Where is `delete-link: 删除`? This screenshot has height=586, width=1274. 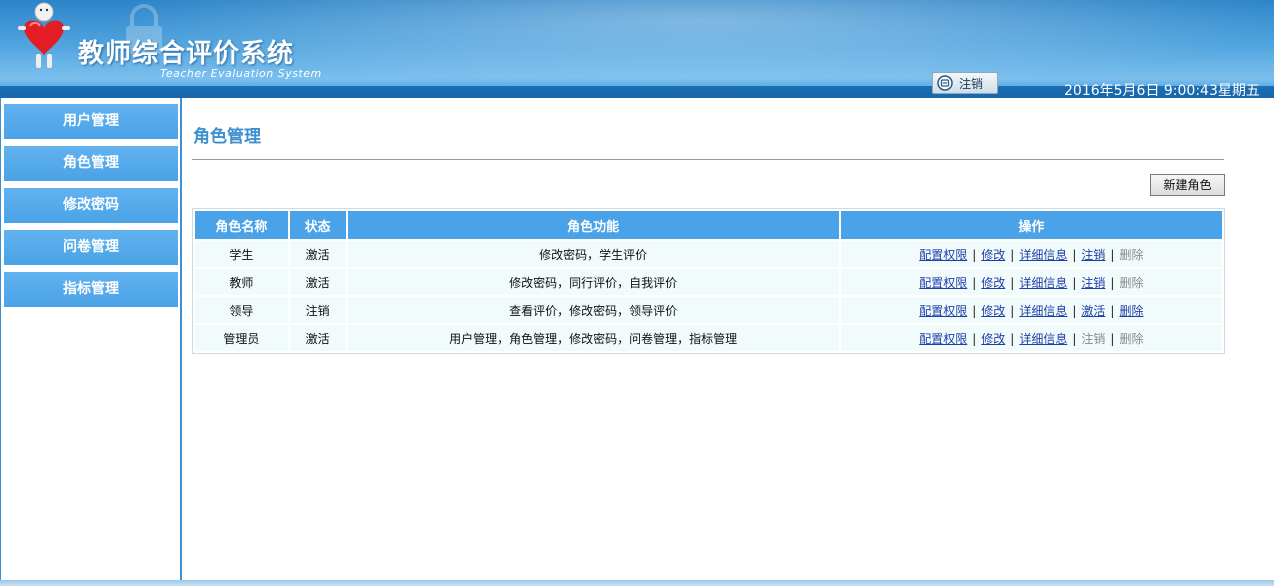 delete-link: 删除 is located at coordinates (1131, 311).